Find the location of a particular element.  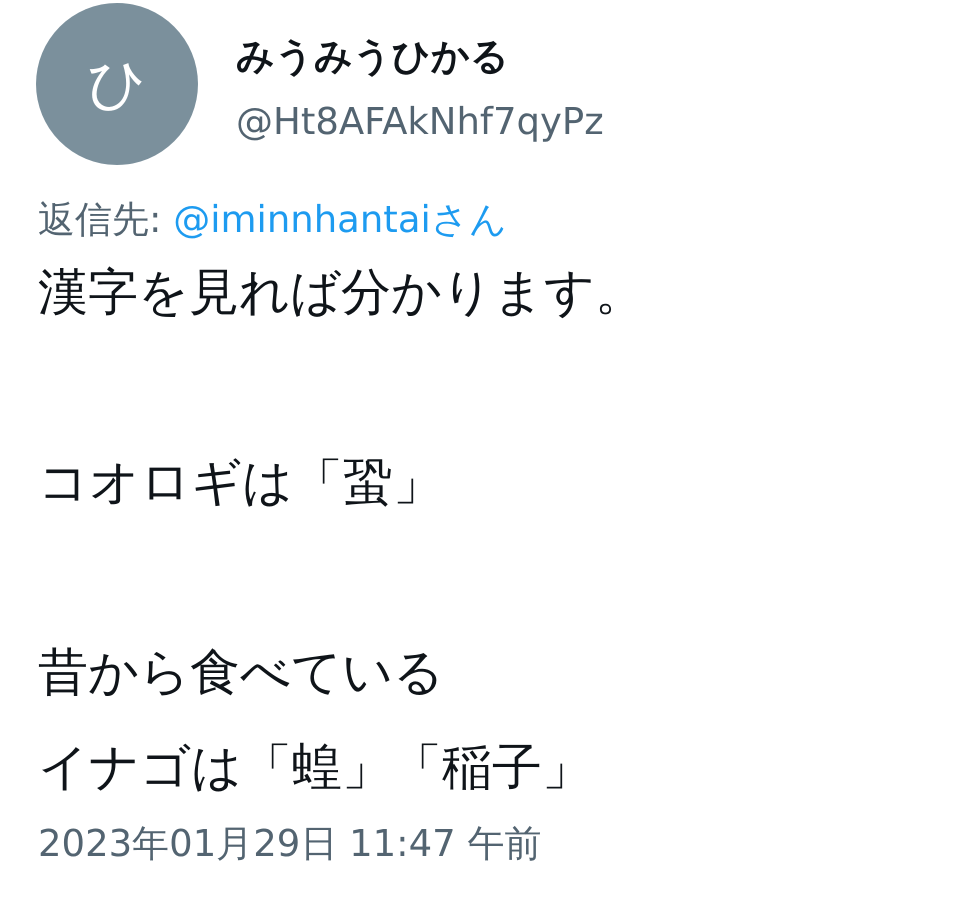

author-handle: @Ht8AFAkNhf7qyPz is located at coordinates (420, 121).